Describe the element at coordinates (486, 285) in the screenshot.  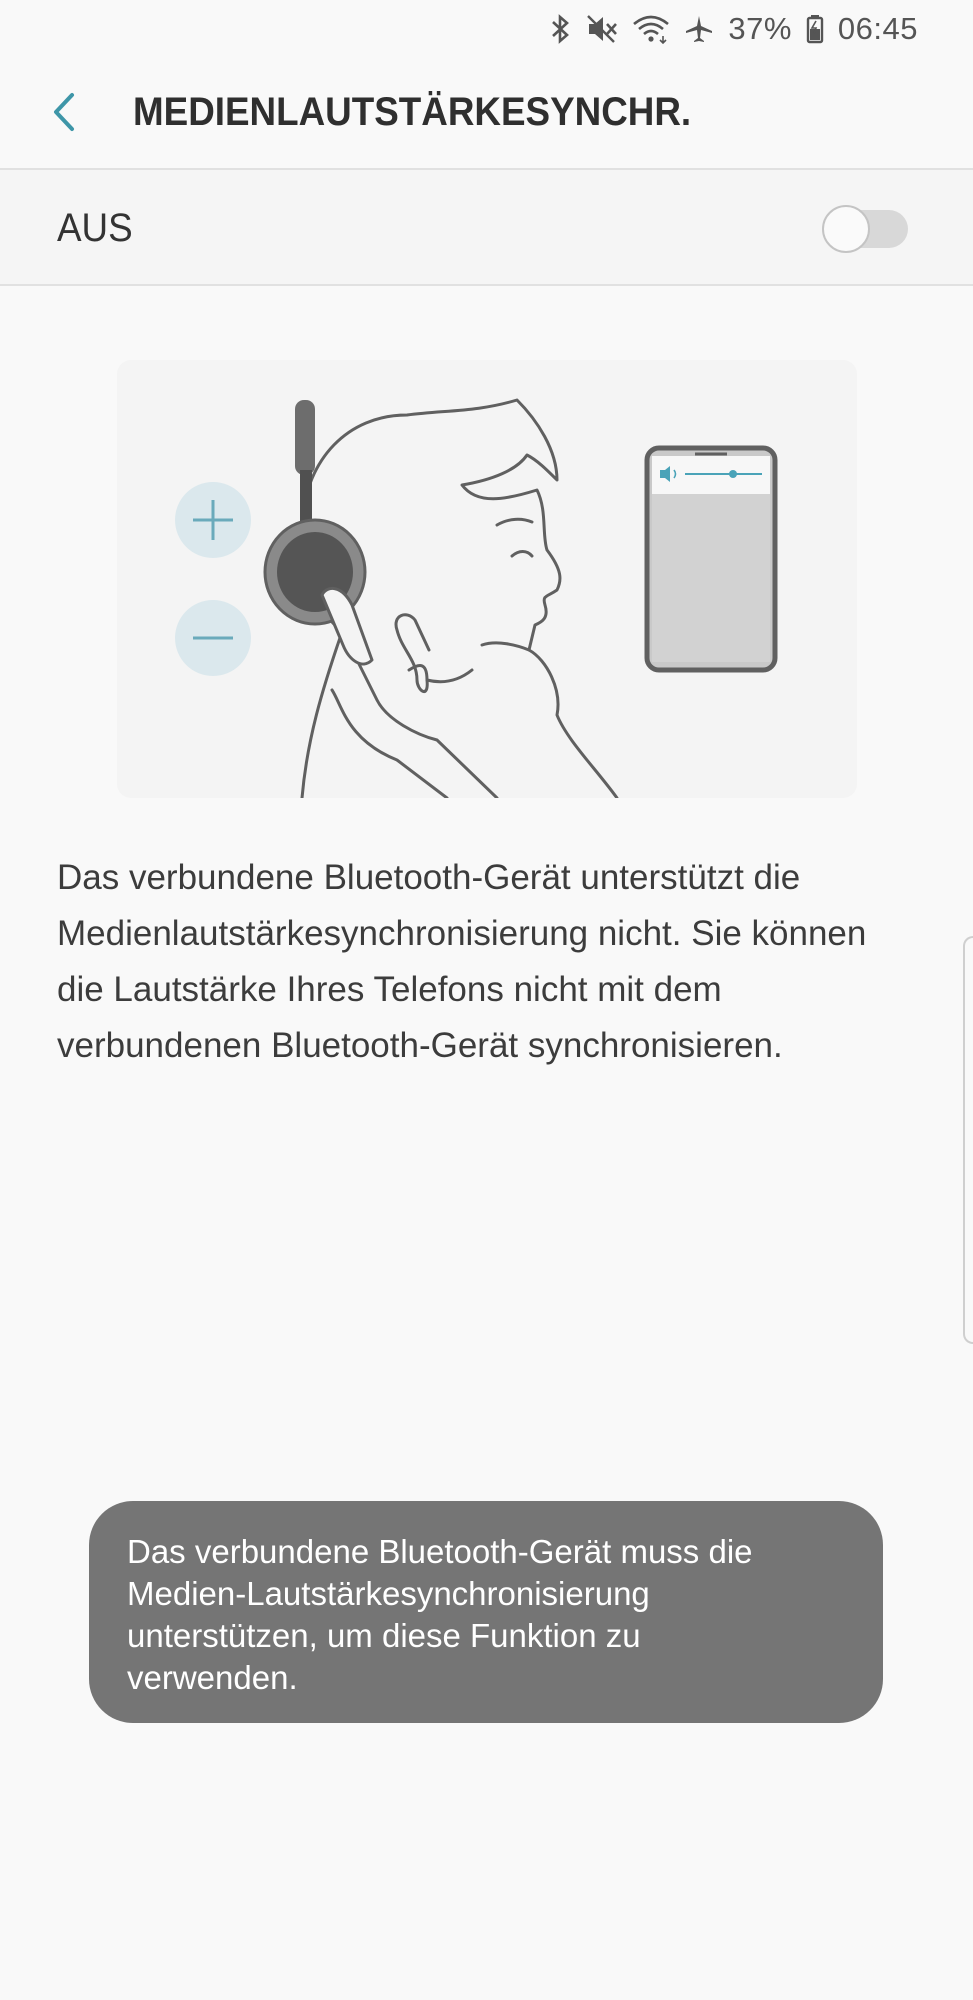
I see `switch-divider` at that location.